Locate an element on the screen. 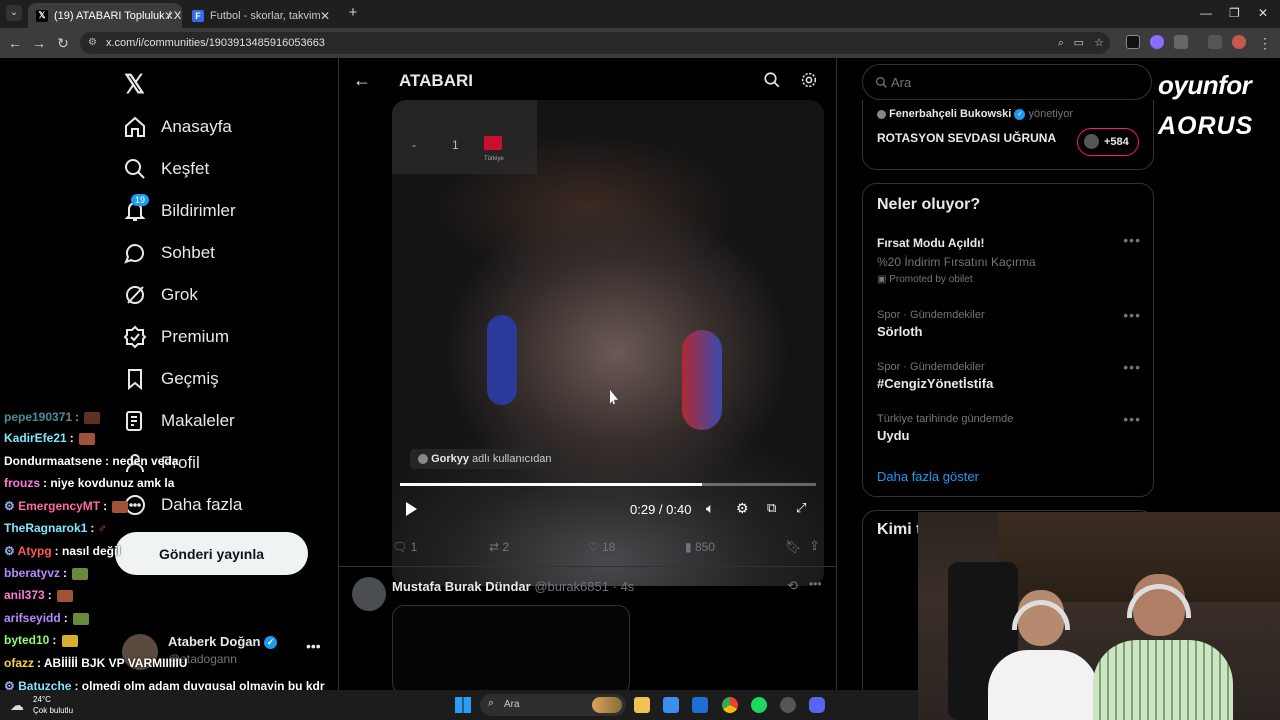  post-button: Gönderi yayınla is located at coordinates (211, 553).